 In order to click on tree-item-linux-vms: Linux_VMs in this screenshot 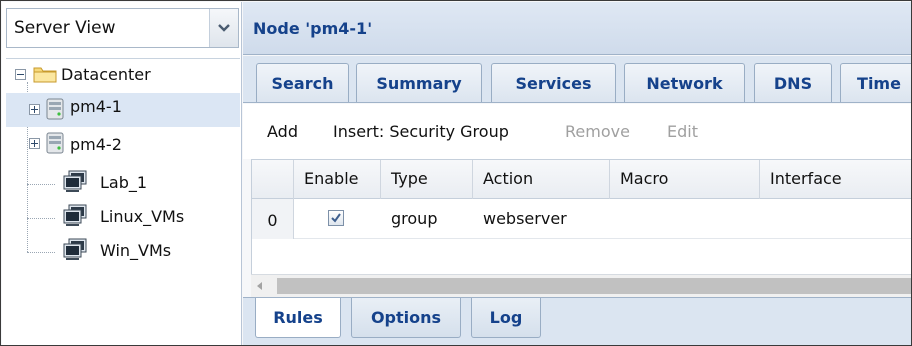, I will do `click(123, 216)`.